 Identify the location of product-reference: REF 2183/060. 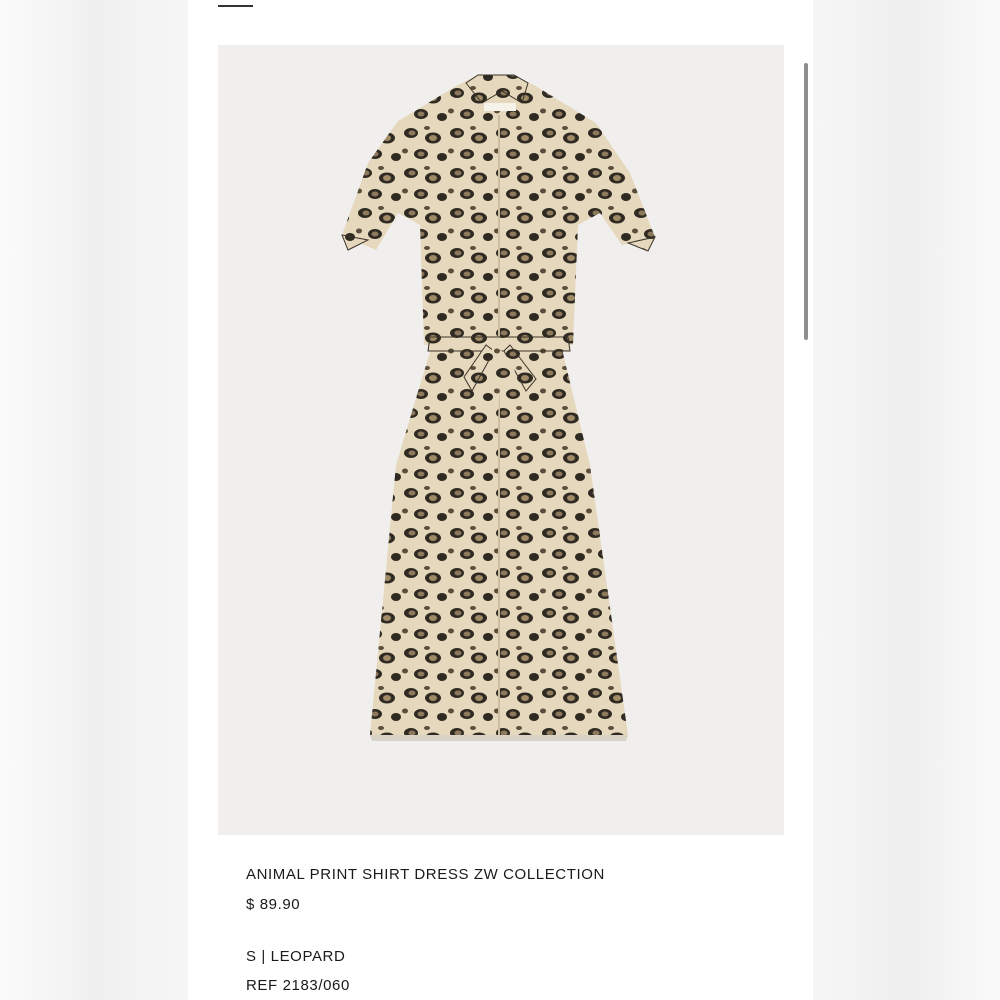
(298, 985).